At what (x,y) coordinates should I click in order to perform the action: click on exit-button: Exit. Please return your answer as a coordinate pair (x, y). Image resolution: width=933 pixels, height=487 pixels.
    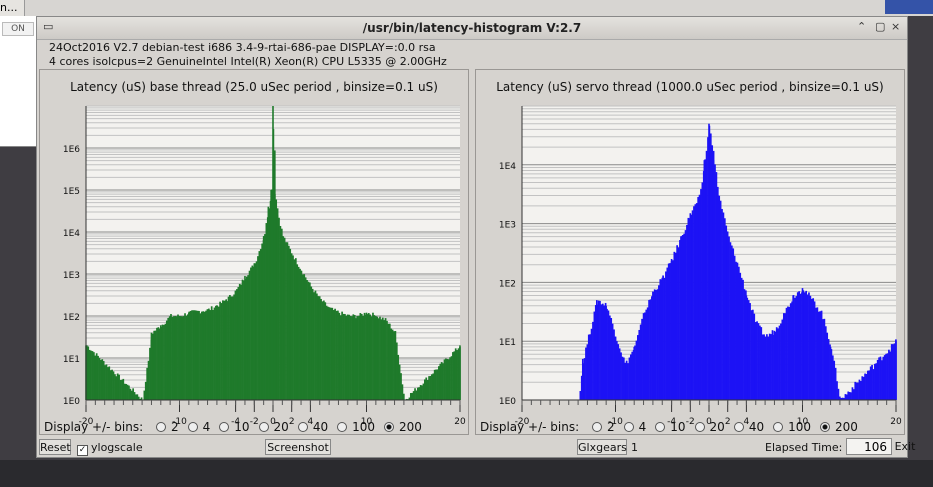
    Looking at the image, I should click on (905, 447).